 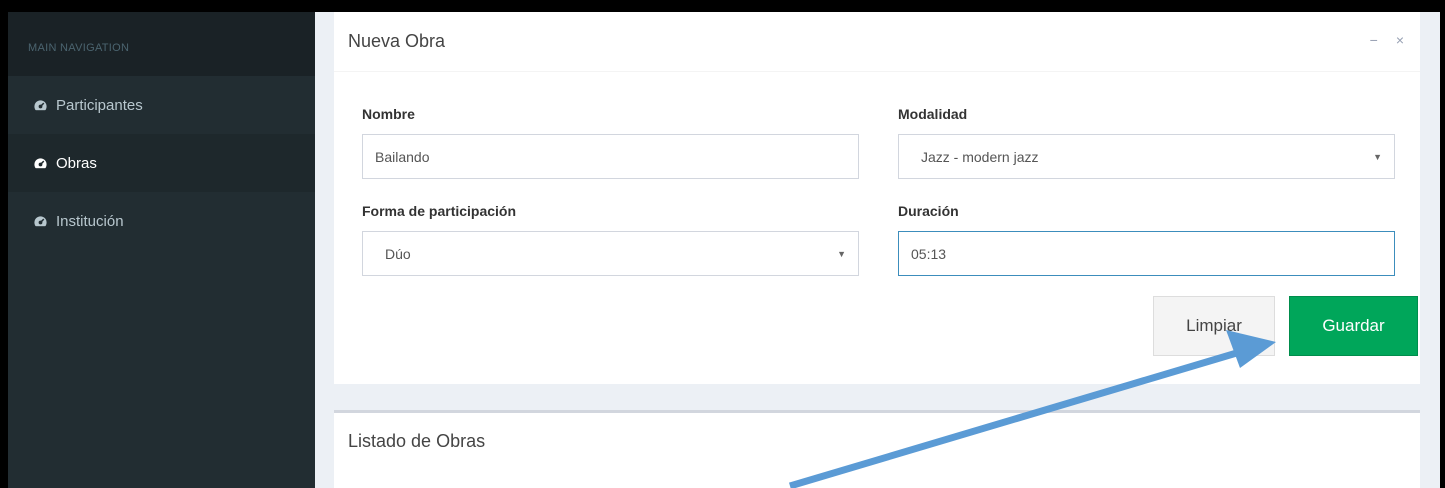 What do you see at coordinates (161, 163) in the screenshot?
I see `sidebar-item-obras: Obras` at bounding box center [161, 163].